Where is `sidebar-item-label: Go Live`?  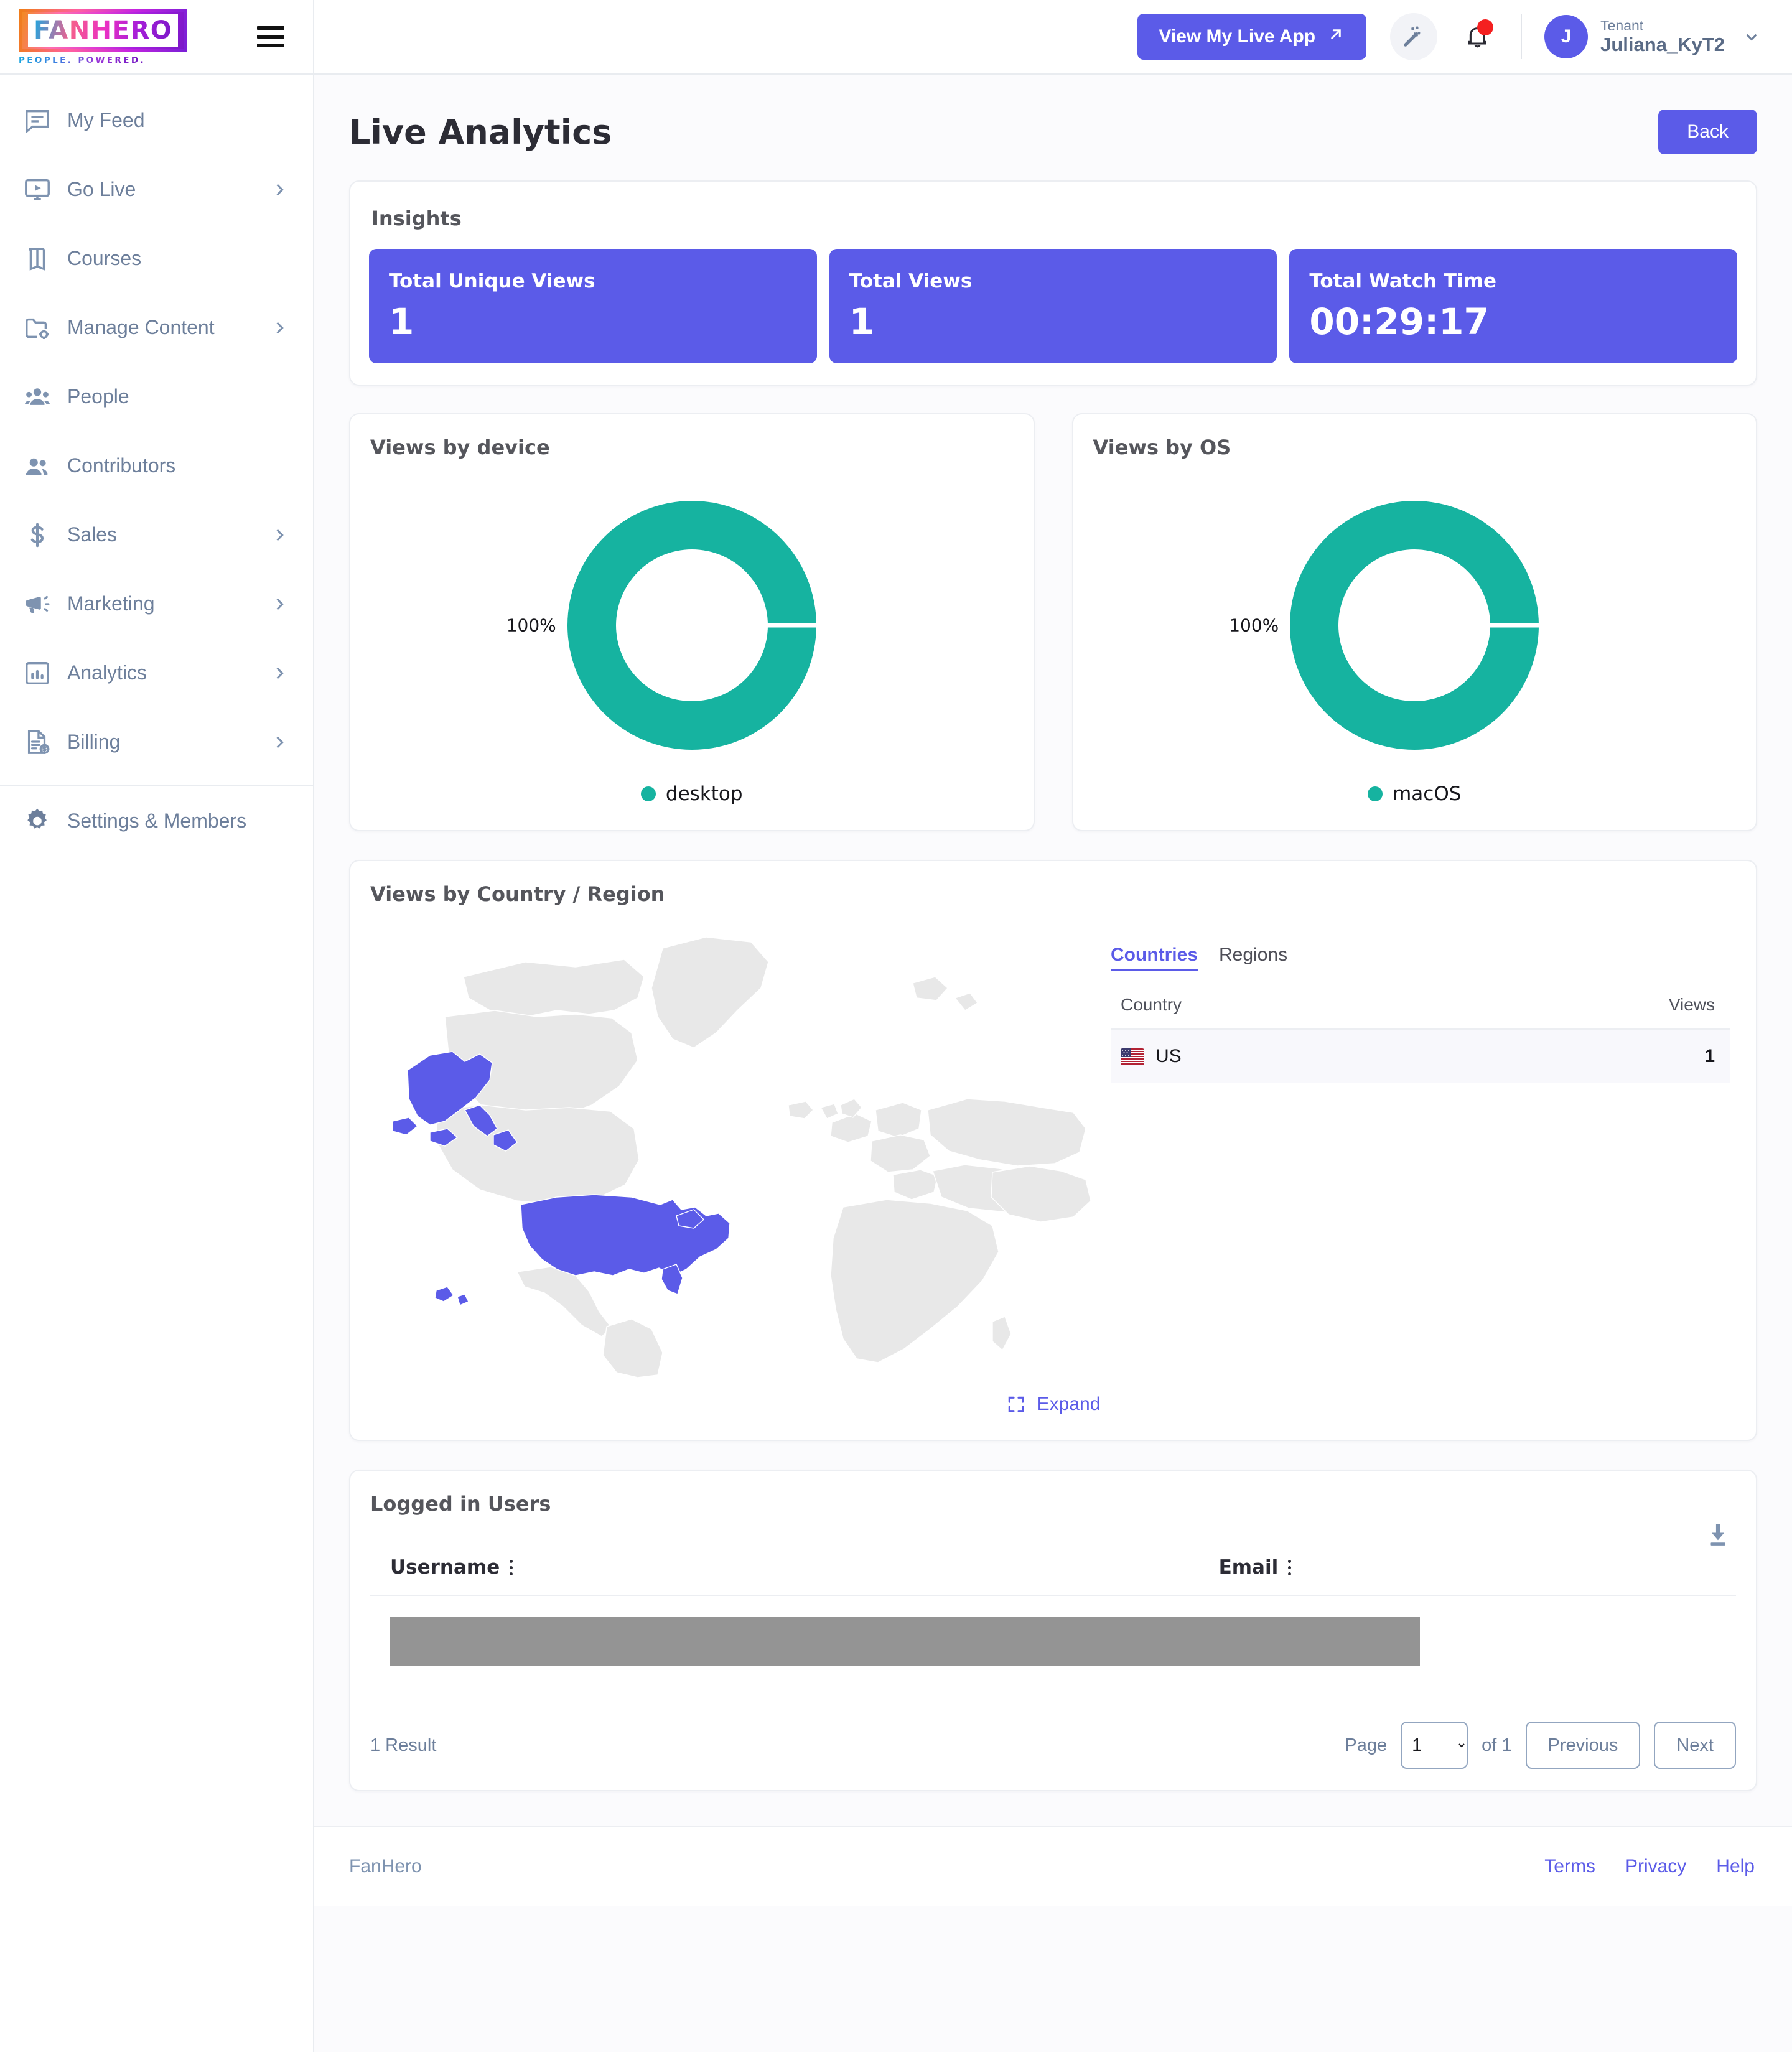 sidebar-item-label: Go Live is located at coordinates (101, 189).